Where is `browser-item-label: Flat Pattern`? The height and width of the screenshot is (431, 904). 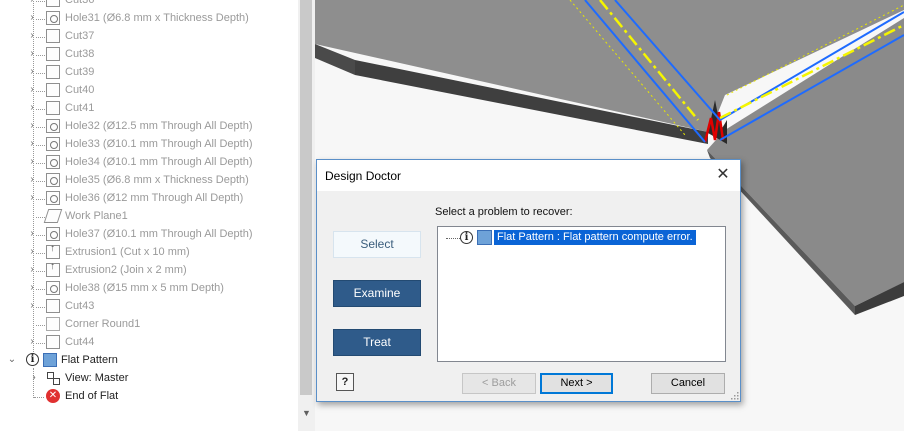 browser-item-label: Flat Pattern is located at coordinates (89, 360).